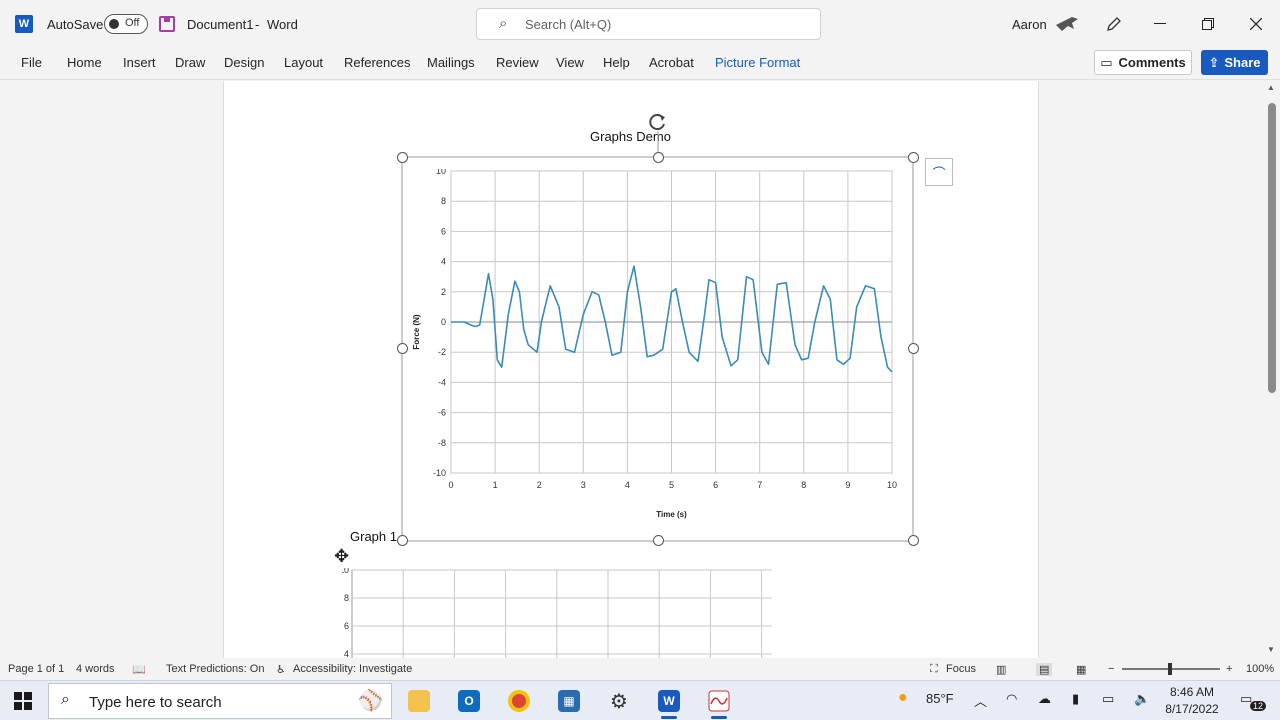  I want to click on y-tick-label: -2, so click(442, 352).